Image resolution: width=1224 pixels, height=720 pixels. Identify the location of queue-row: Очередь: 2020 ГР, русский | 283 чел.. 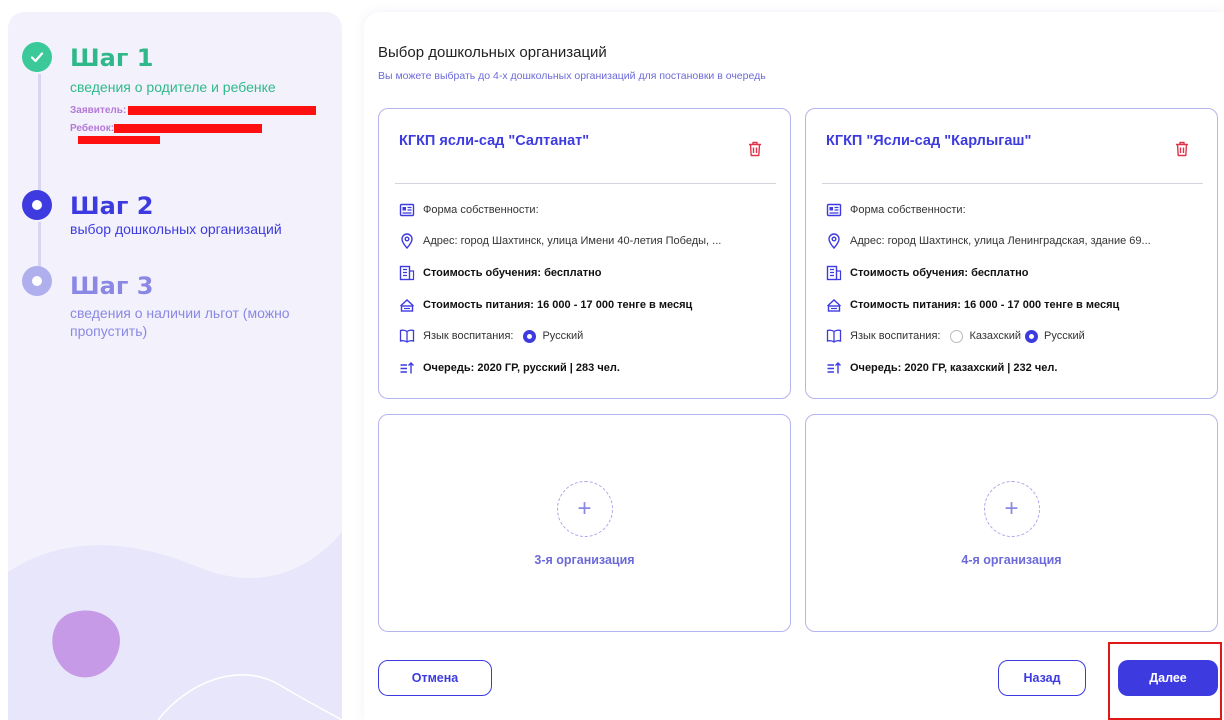
(589, 368).